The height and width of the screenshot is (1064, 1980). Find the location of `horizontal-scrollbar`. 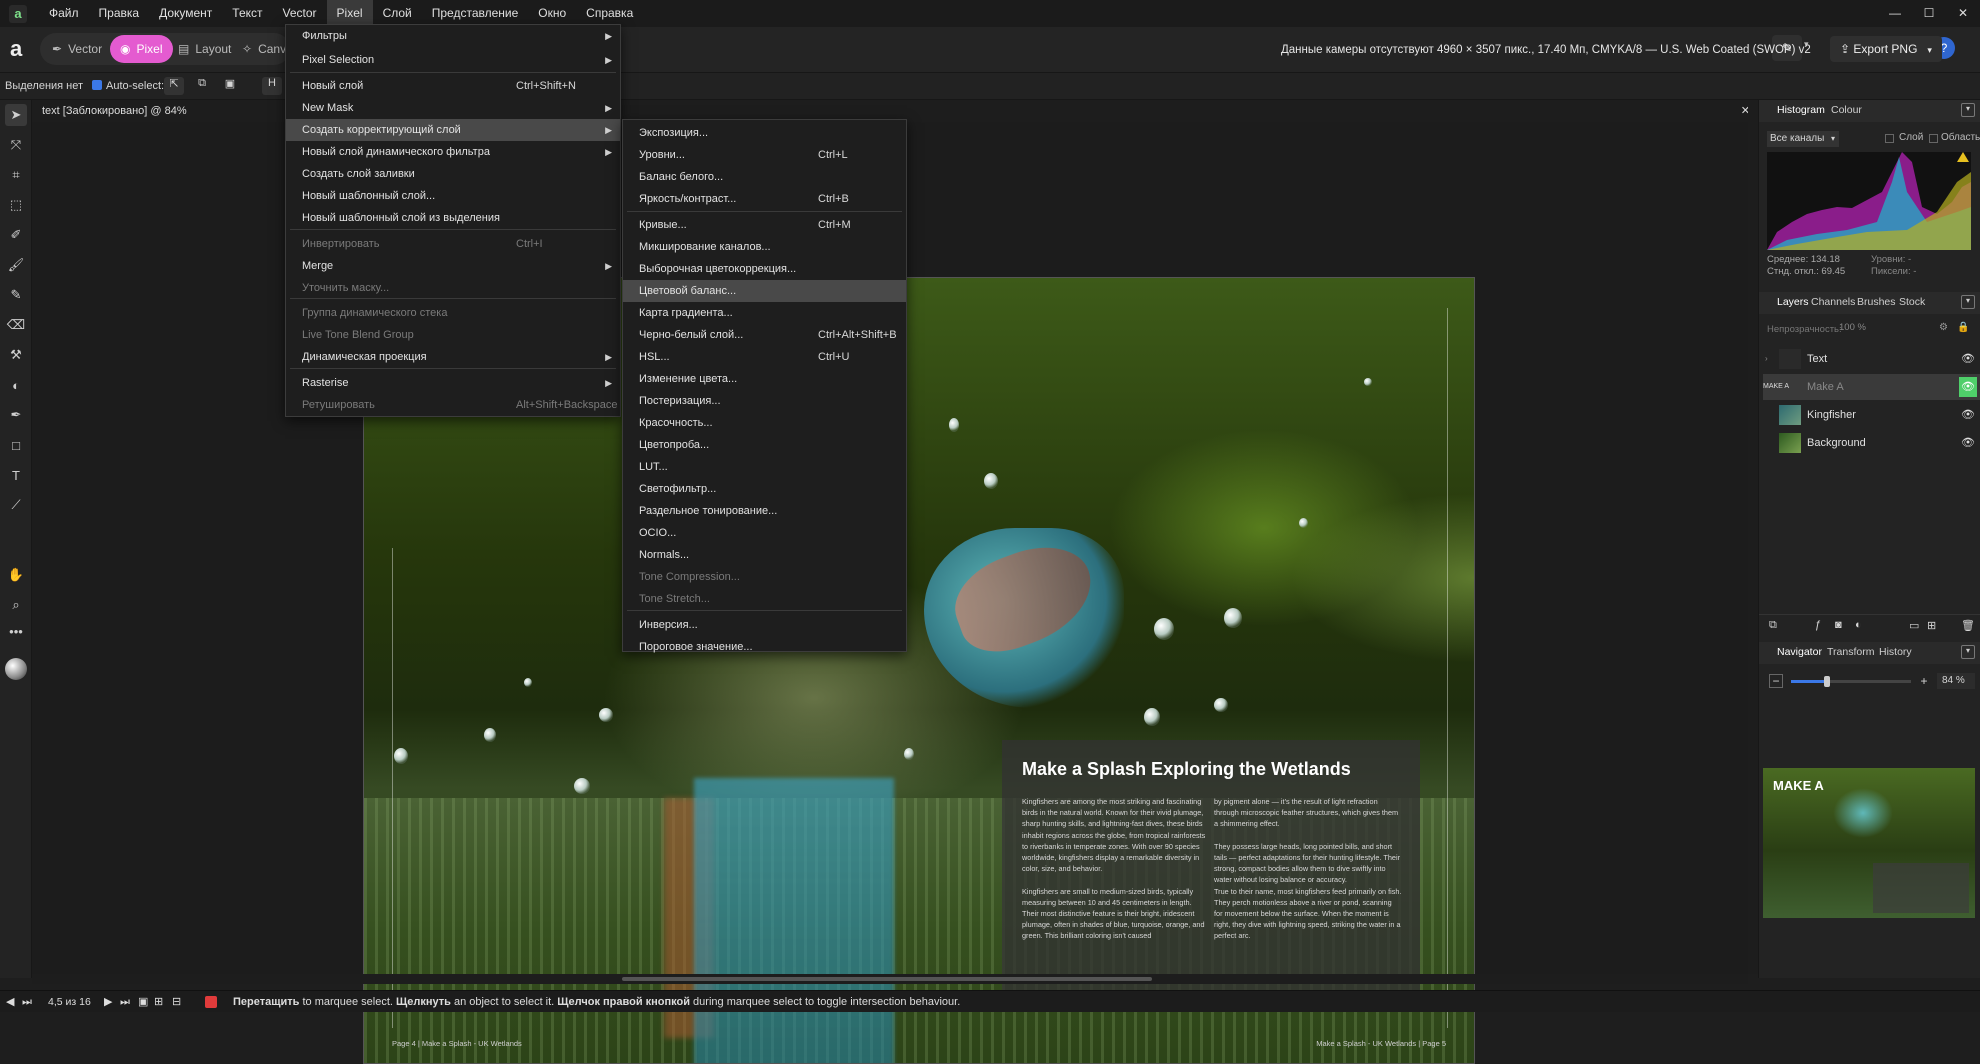

horizontal-scrollbar is located at coordinates (890, 979).